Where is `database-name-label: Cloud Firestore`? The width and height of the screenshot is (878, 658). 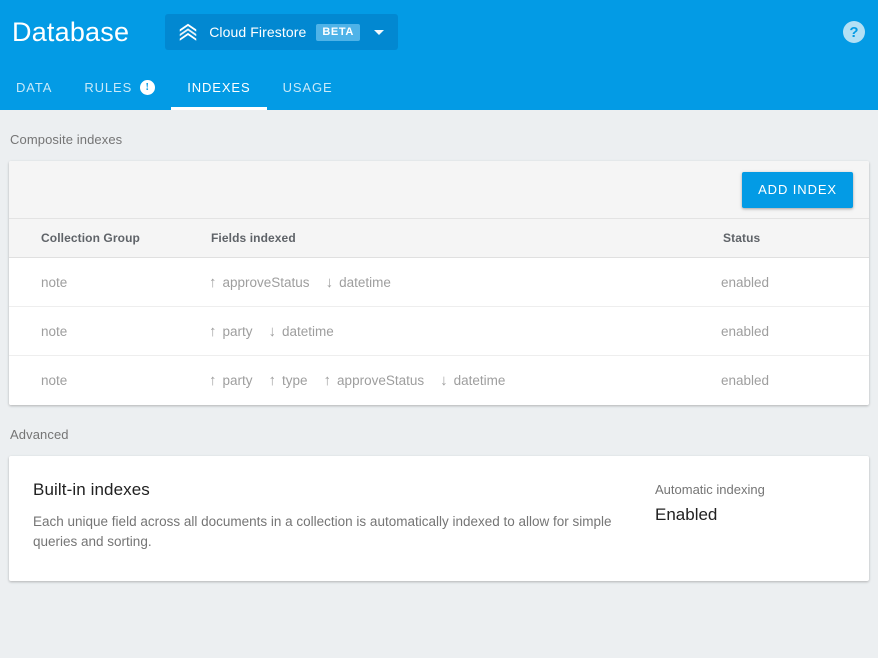 database-name-label: Cloud Firestore is located at coordinates (258, 32).